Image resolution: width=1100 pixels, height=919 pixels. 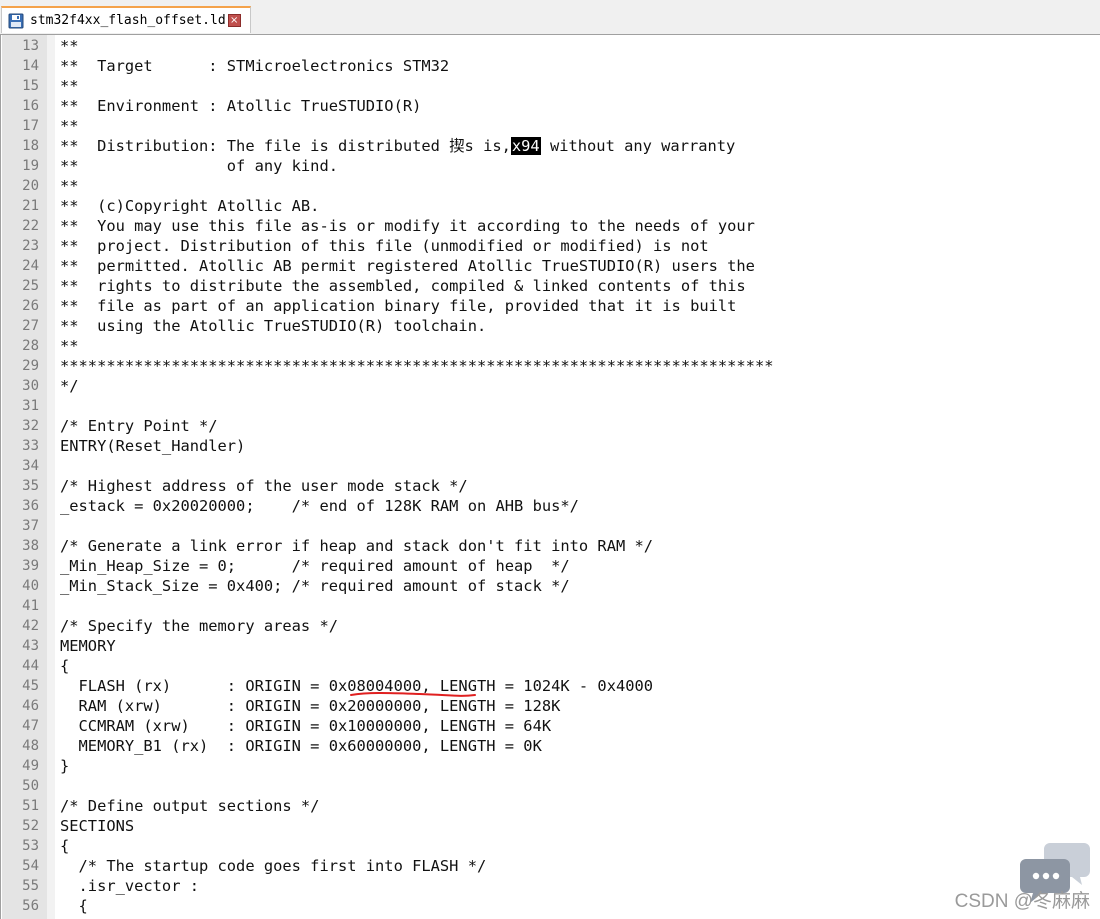 What do you see at coordinates (30, 566) in the screenshot?
I see `line-number: 39` at bounding box center [30, 566].